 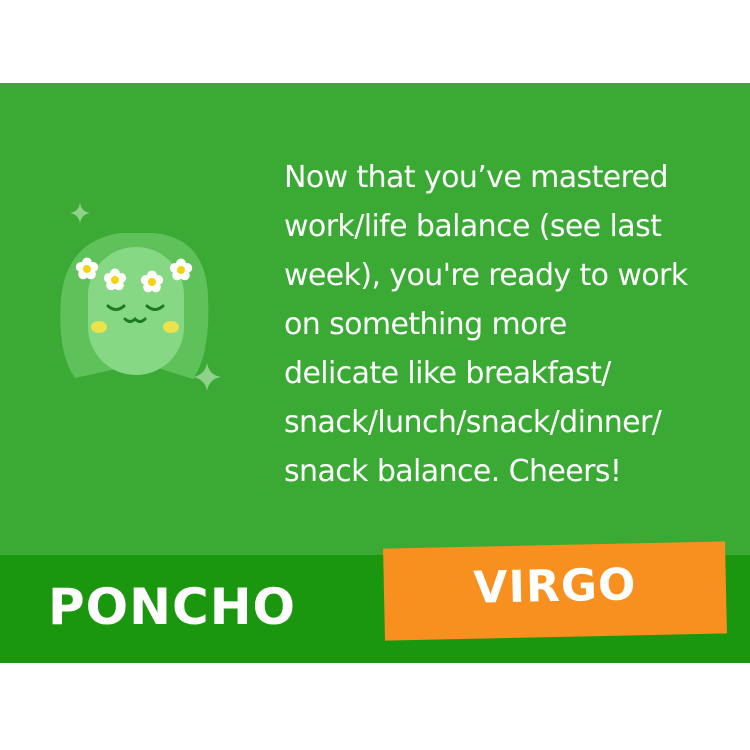 What do you see at coordinates (171, 327) in the screenshot?
I see `cheek-right` at bounding box center [171, 327].